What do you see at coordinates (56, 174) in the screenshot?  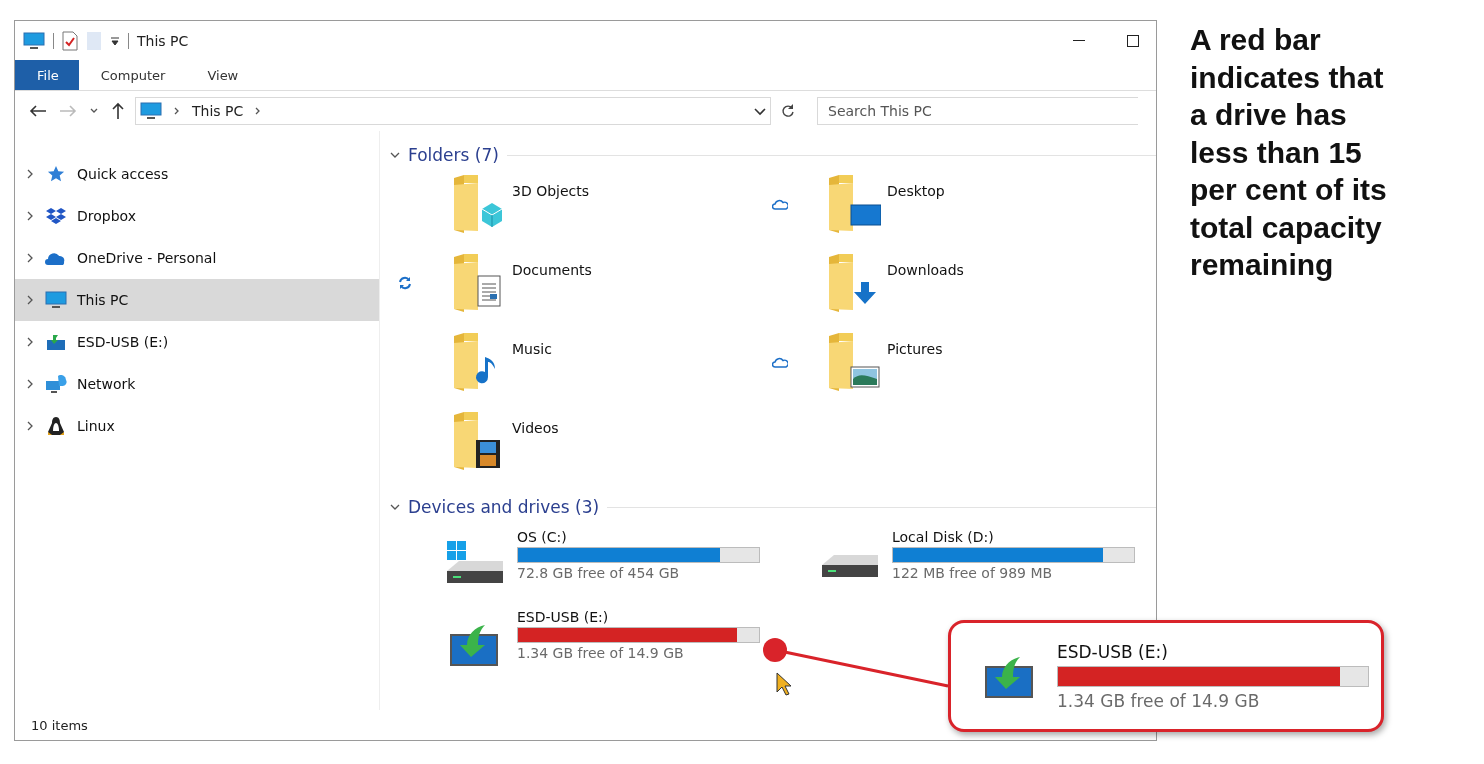 I see `star-icon` at bounding box center [56, 174].